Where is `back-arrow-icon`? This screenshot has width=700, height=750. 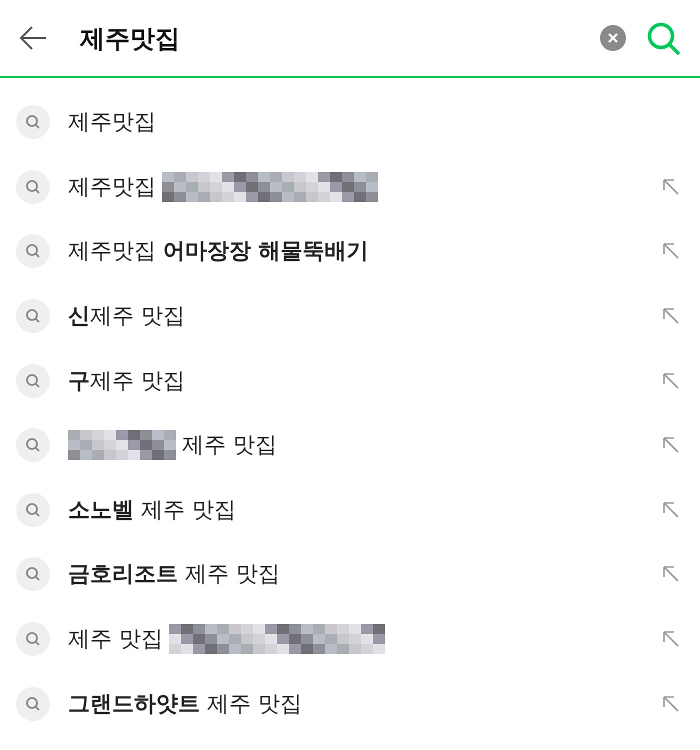
back-arrow-icon is located at coordinates (33, 38).